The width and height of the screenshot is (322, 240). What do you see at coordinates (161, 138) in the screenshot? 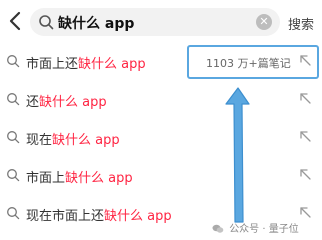
I see `suggestion-item: 现在缺什么 app` at bounding box center [161, 138].